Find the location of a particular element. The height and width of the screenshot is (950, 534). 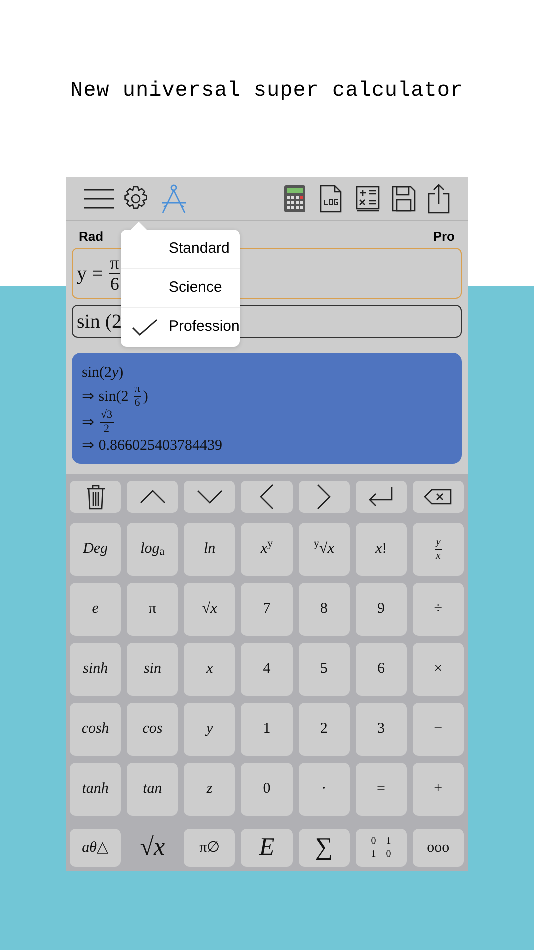

key-button: 1 is located at coordinates (267, 729).